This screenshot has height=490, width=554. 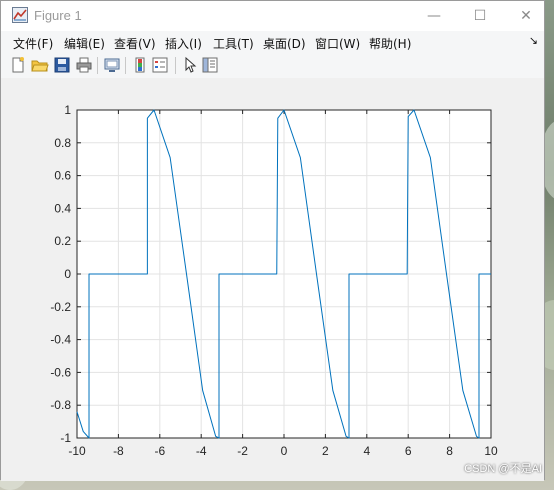 What do you see at coordinates (325, 451) in the screenshot?
I see `x-tick-label: 2` at bounding box center [325, 451].